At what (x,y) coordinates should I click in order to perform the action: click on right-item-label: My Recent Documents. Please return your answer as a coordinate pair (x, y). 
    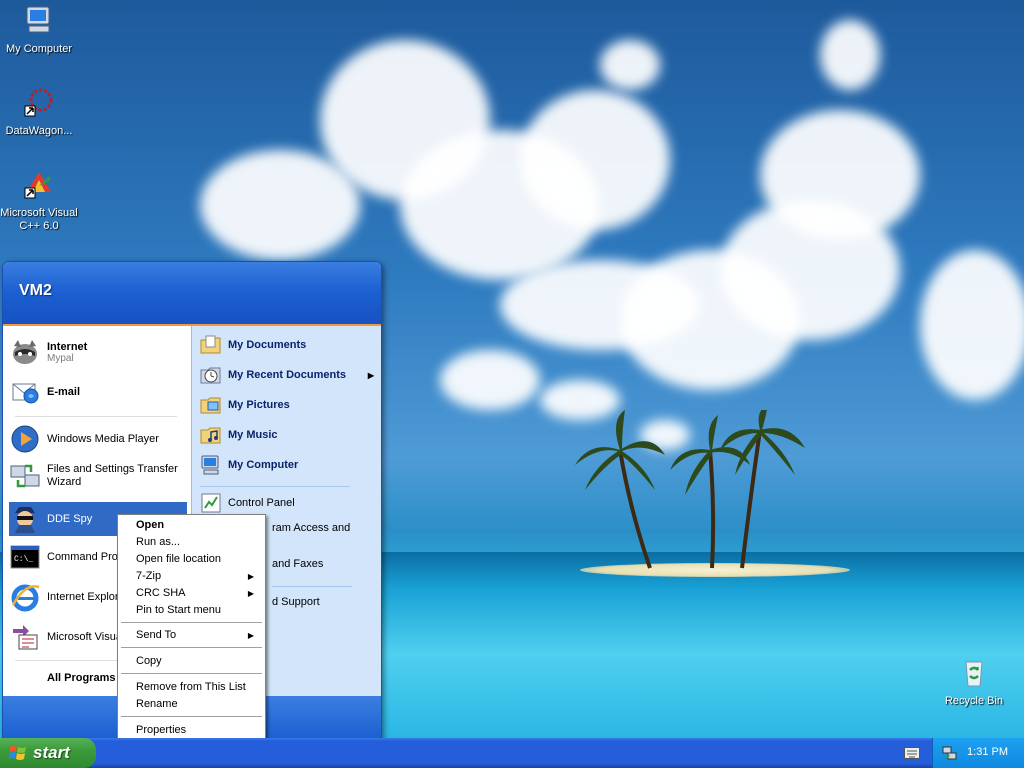
    Looking at the image, I should click on (287, 375).